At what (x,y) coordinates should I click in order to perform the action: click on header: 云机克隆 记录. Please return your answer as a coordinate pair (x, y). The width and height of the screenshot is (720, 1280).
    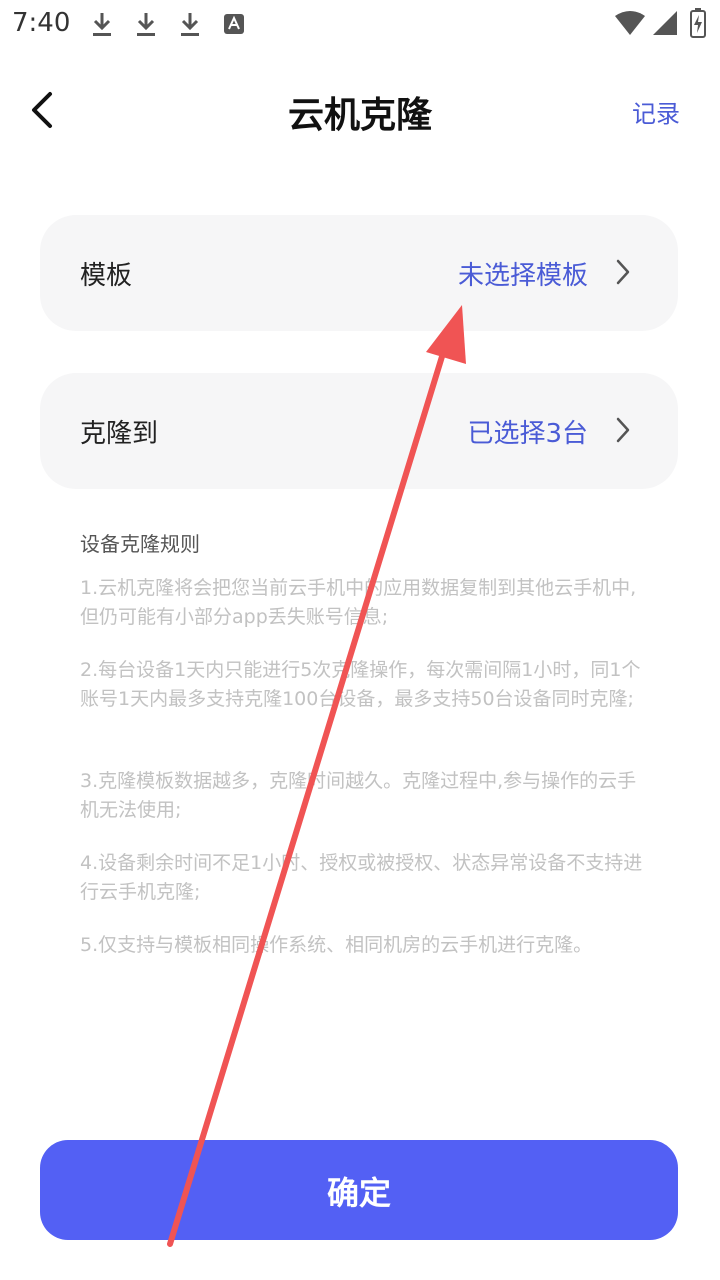
    Looking at the image, I should click on (360, 110).